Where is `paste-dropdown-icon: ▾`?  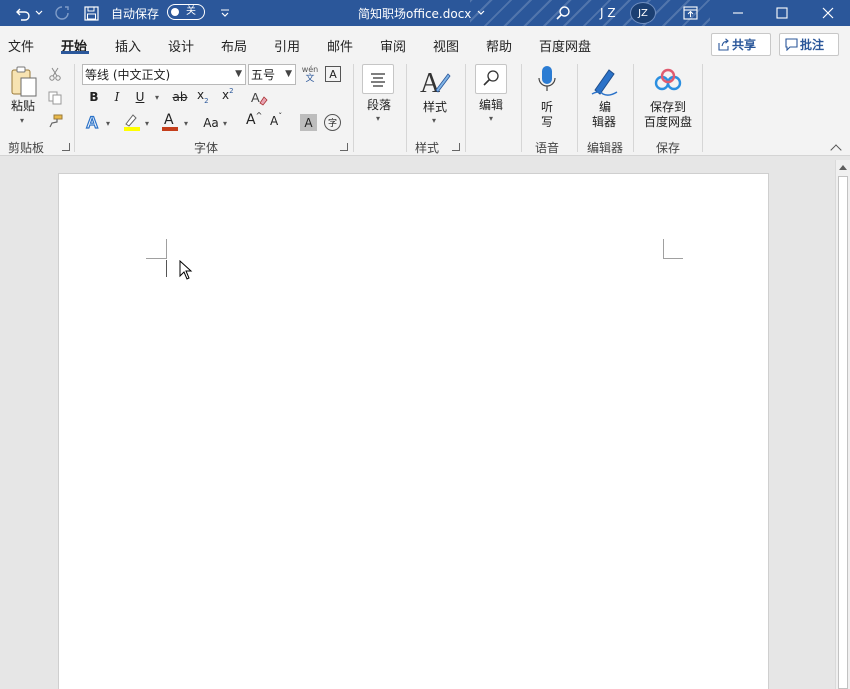 paste-dropdown-icon: ▾ is located at coordinates (22, 120).